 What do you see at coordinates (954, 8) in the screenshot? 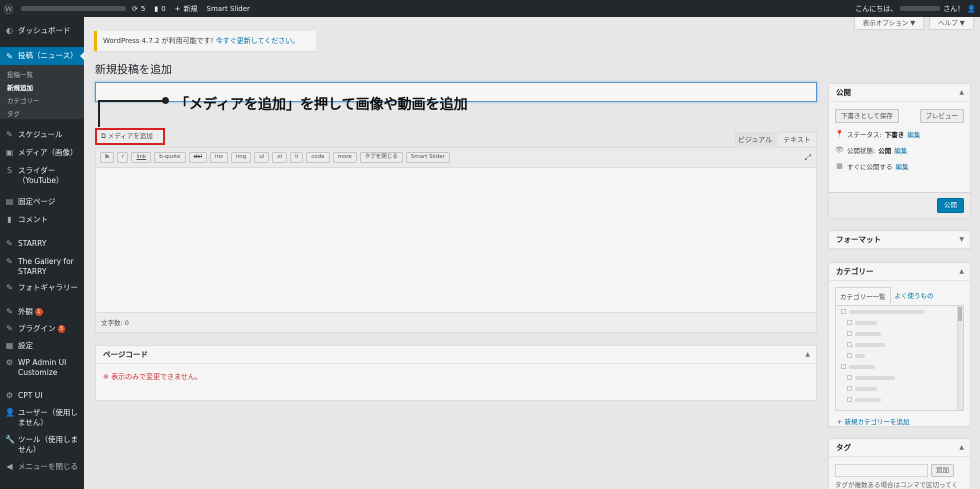
I see `greeting-suffix: さん！` at bounding box center [954, 8].